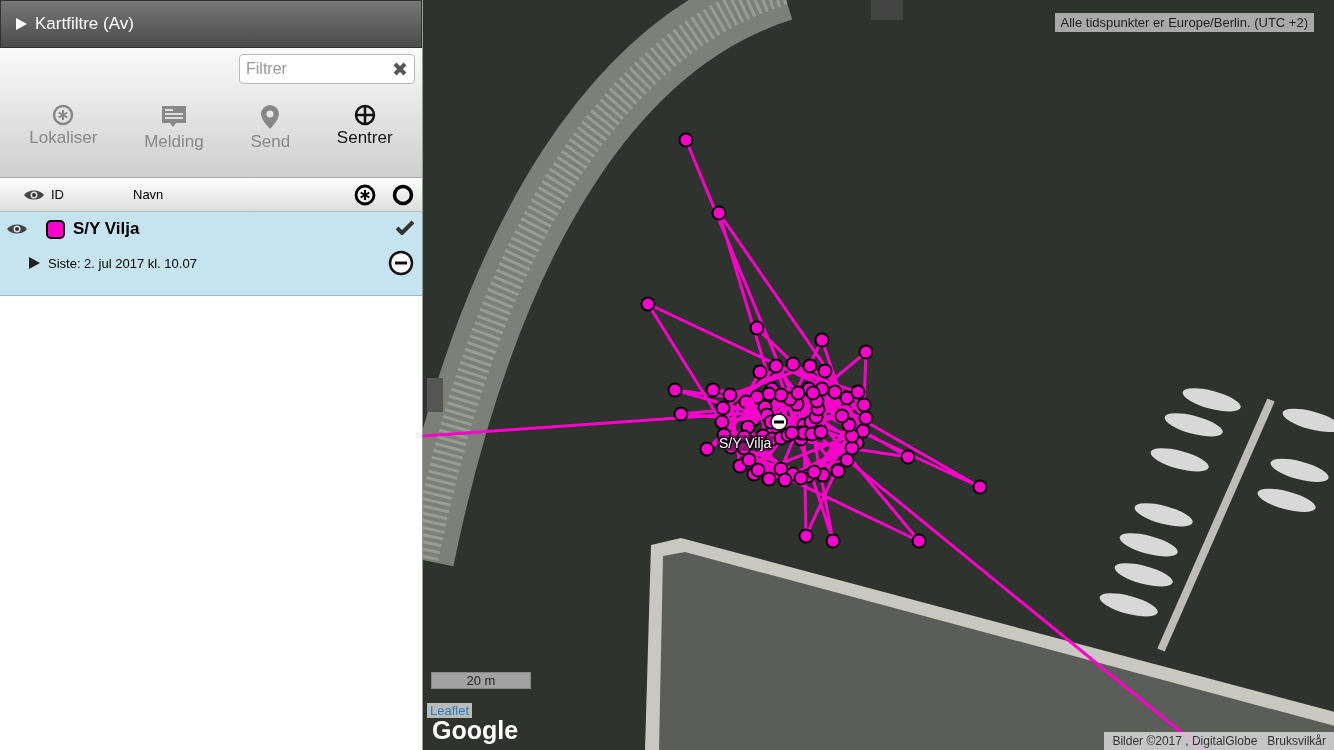 The image size is (1334, 750). Describe the element at coordinates (401, 263) in the screenshot. I see `minus-circle-icon` at that location.